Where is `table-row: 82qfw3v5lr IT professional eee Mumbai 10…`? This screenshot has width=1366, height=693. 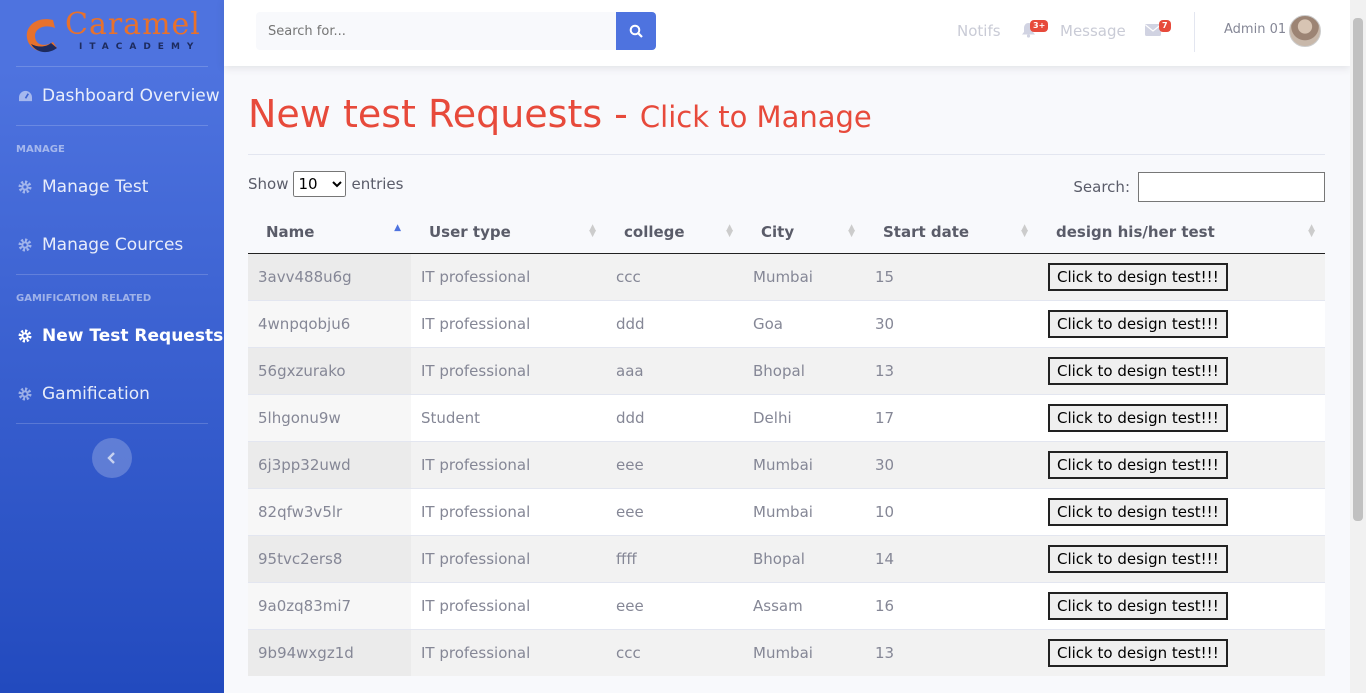
table-row: 82qfw3v5lr IT professional eee Mumbai 10… is located at coordinates (786, 511).